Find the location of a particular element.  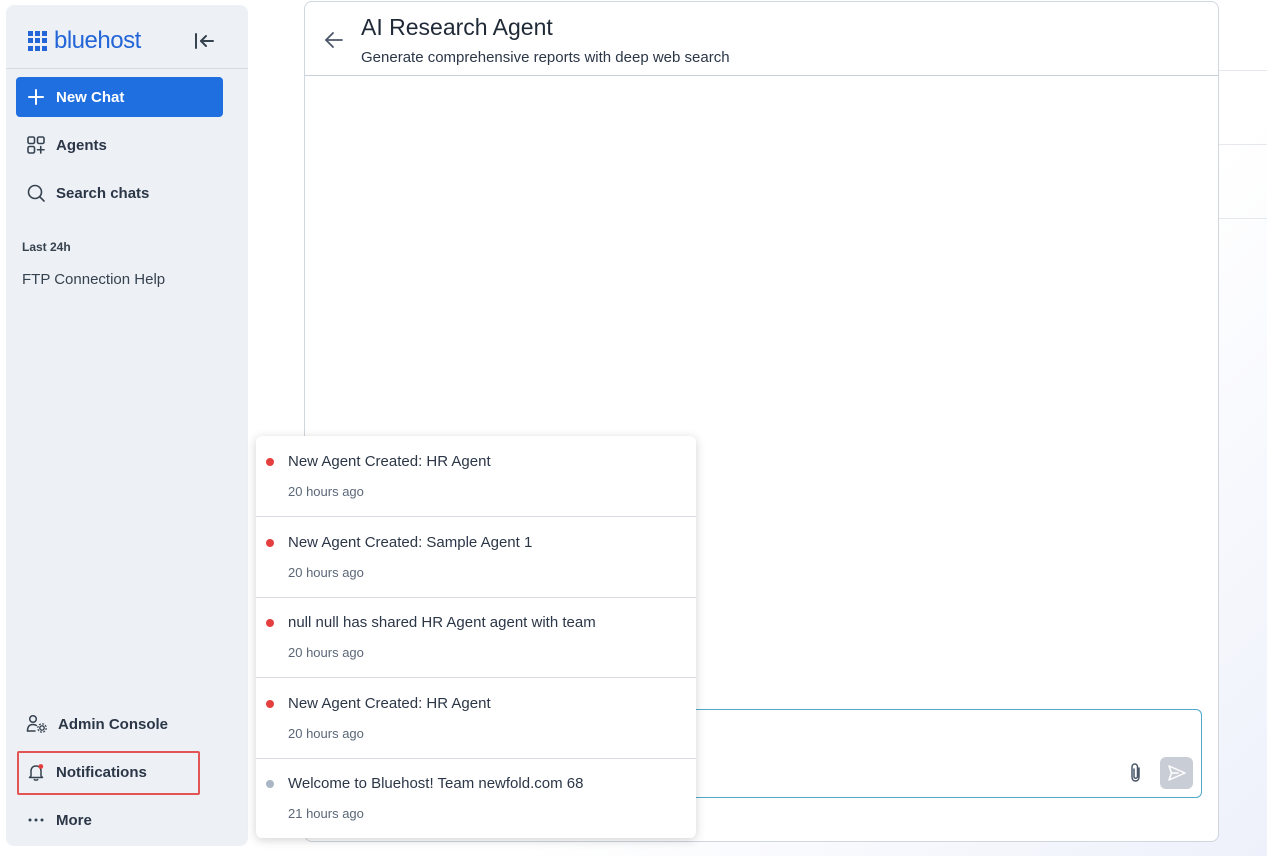

sidebar-item-label: Notifications is located at coordinates (101, 772).